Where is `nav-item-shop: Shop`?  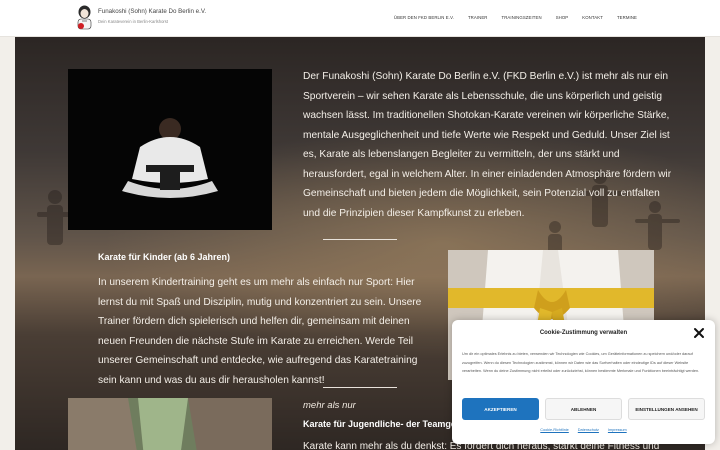 nav-item-shop: Shop is located at coordinates (562, 17).